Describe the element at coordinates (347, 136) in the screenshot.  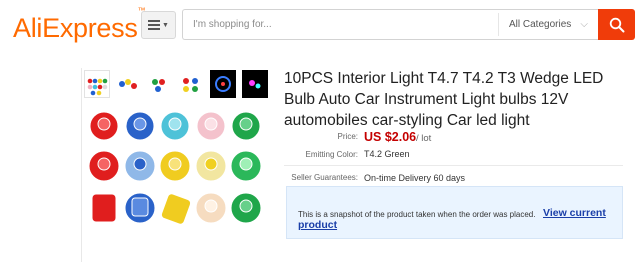
I see `price-label: Price:` at that location.